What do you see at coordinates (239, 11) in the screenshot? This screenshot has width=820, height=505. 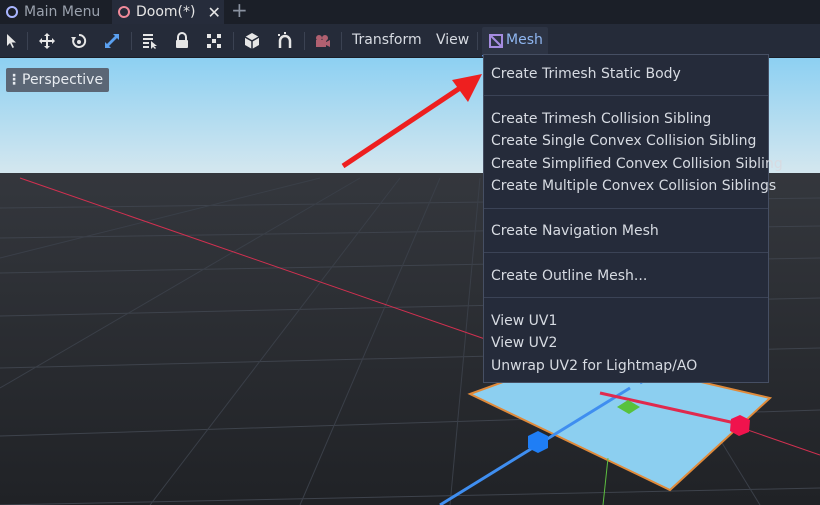 I see `add-tab-icon: +` at bounding box center [239, 11].